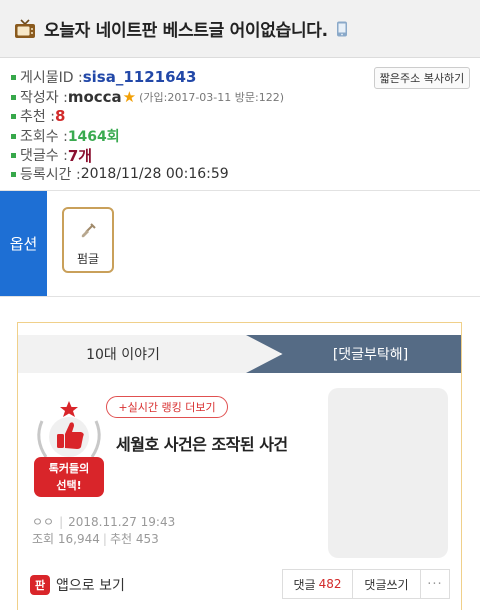 The height and width of the screenshot is (610, 480). What do you see at coordinates (422, 78) in the screenshot?
I see `copy-short-url-button: 짧은주소 복사하기` at bounding box center [422, 78].